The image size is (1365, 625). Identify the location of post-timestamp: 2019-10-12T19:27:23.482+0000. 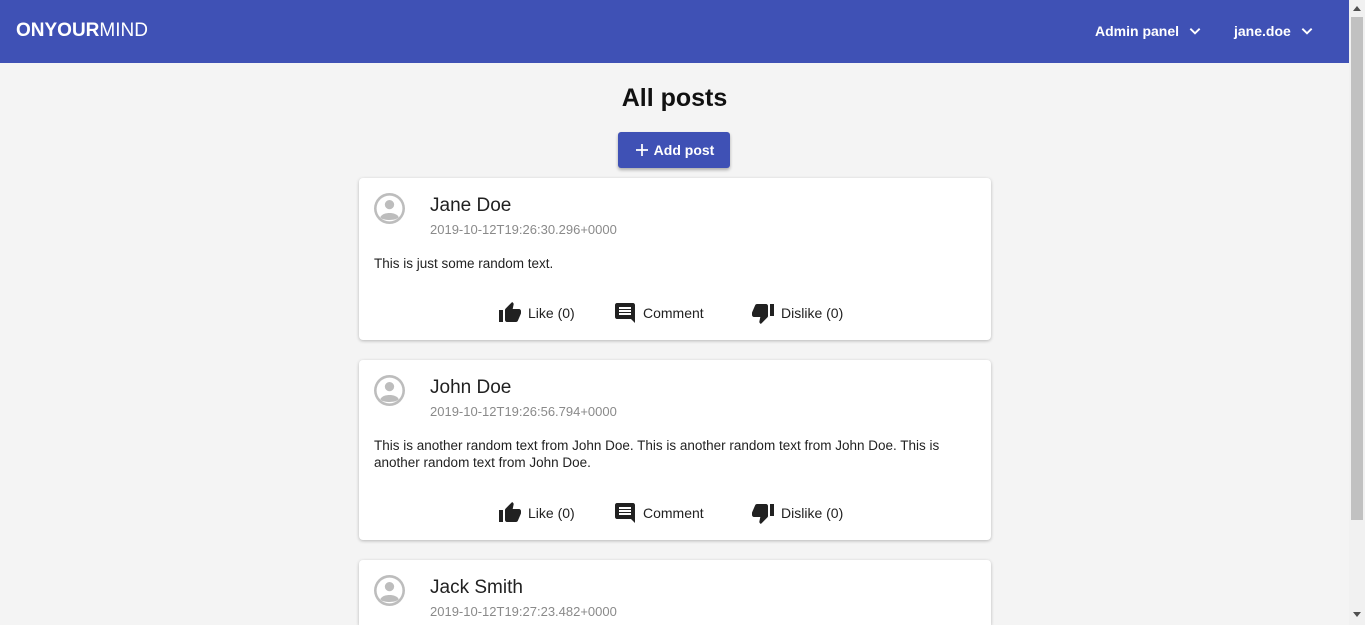
(523, 611).